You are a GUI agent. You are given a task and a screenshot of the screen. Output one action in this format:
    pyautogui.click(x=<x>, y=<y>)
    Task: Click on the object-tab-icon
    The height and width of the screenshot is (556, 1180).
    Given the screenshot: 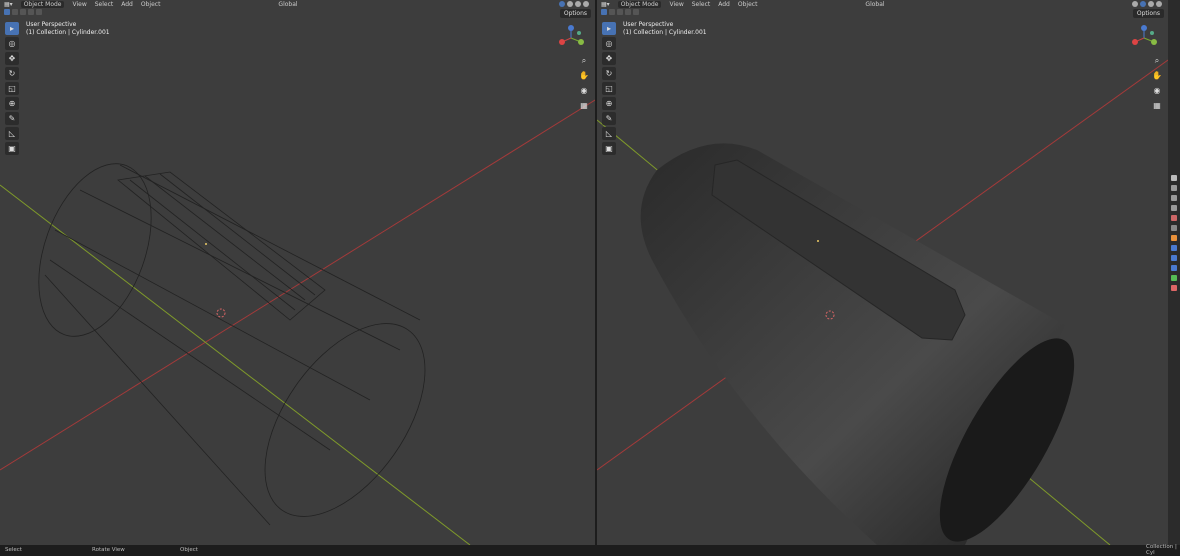 What is the action you would take?
    pyautogui.click(x=1174, y=238)
    